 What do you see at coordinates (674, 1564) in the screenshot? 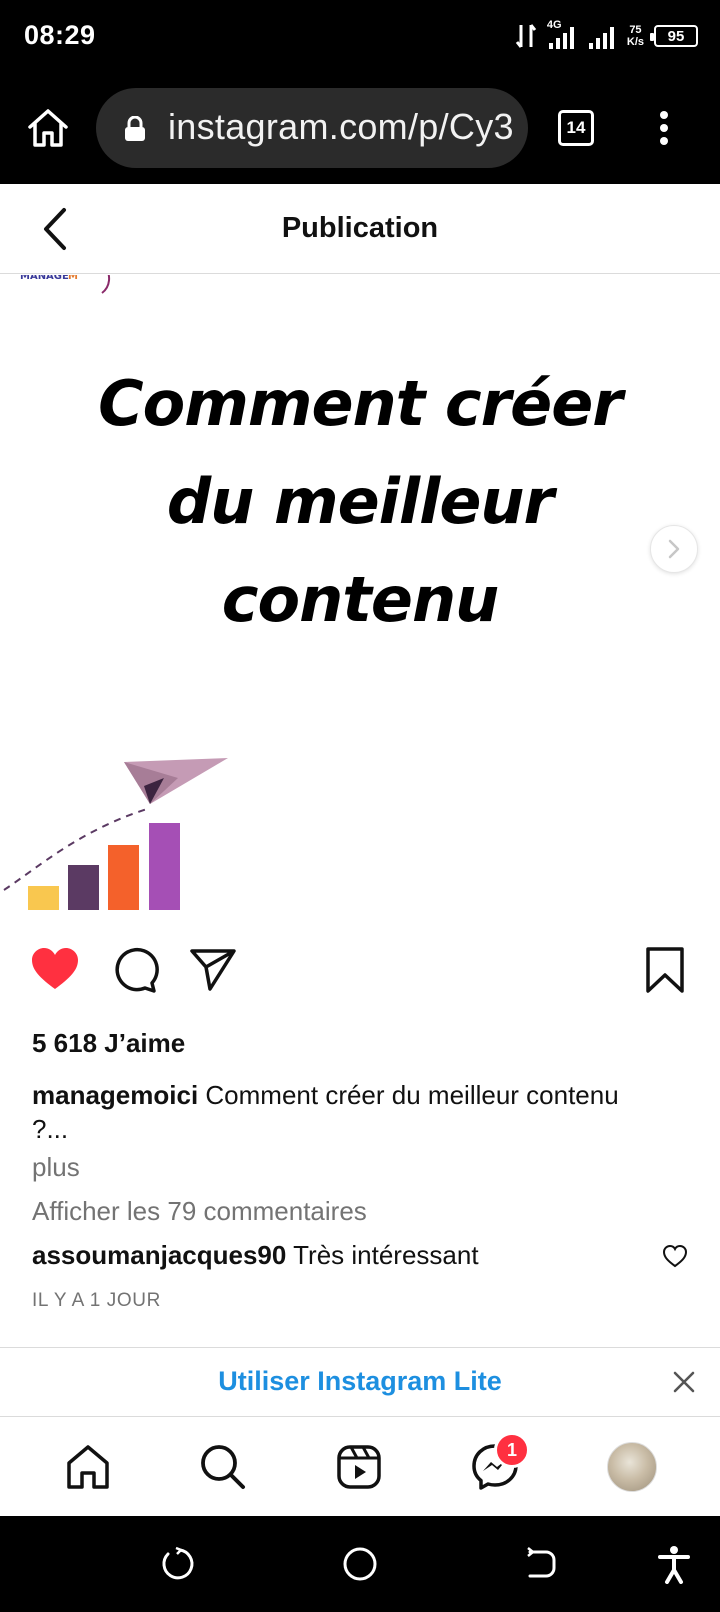
I see `accessibility-icon` at bounding box center [674, 1564].